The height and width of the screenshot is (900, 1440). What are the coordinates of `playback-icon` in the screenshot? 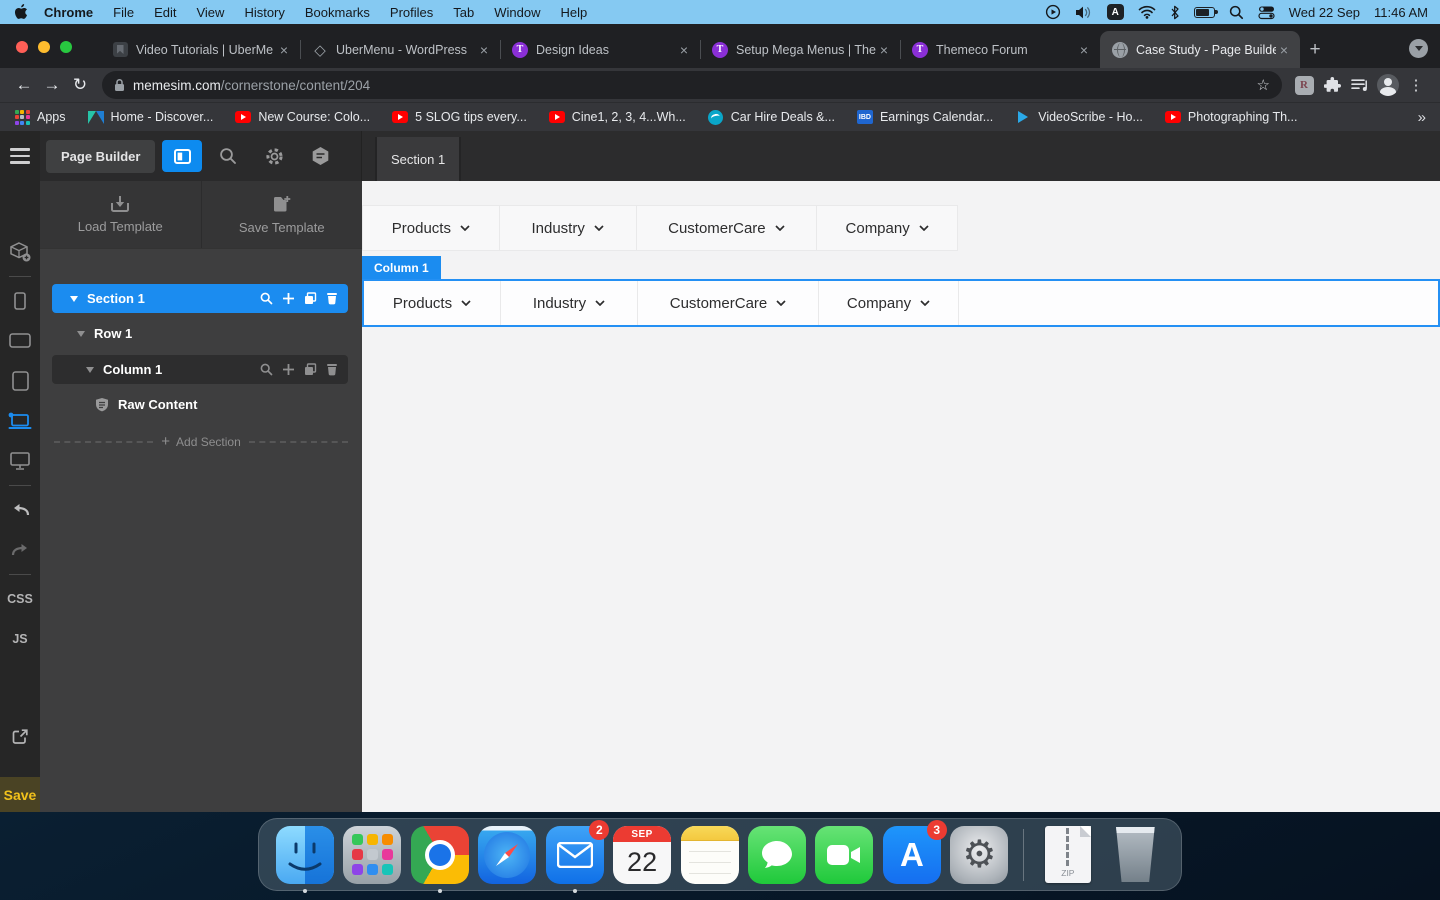 It's located at (1053, 12).